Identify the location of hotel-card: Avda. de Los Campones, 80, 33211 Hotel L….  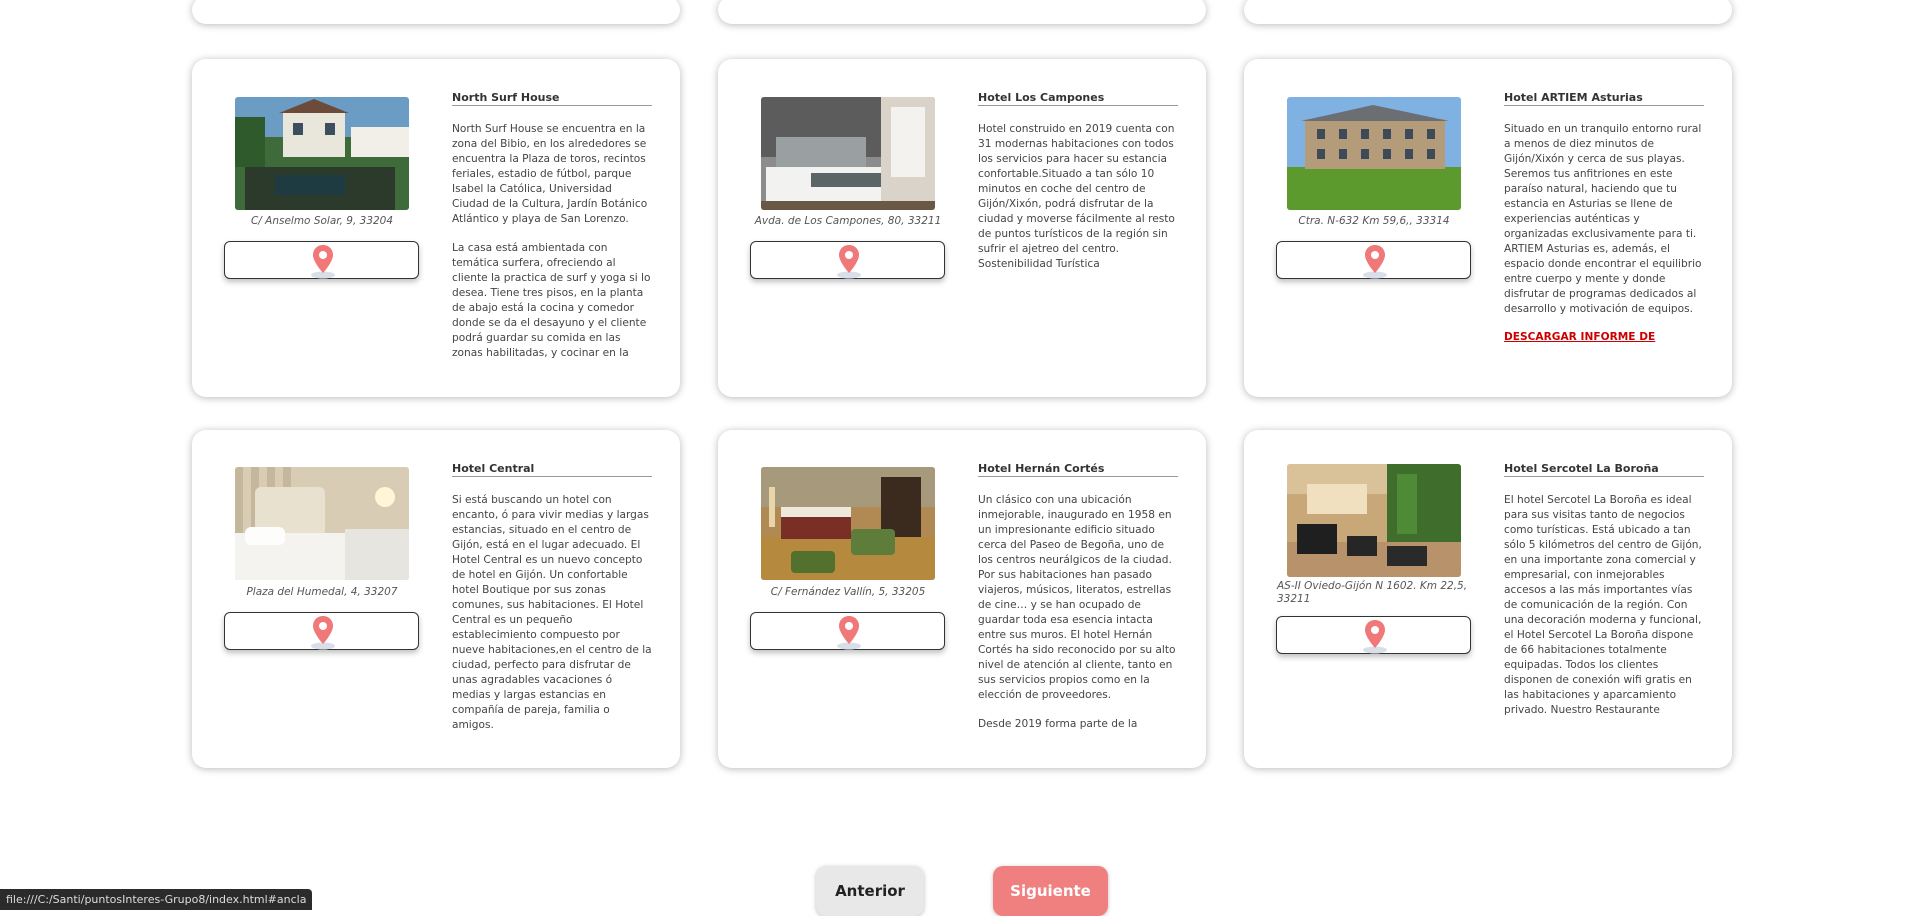
(962, 228).